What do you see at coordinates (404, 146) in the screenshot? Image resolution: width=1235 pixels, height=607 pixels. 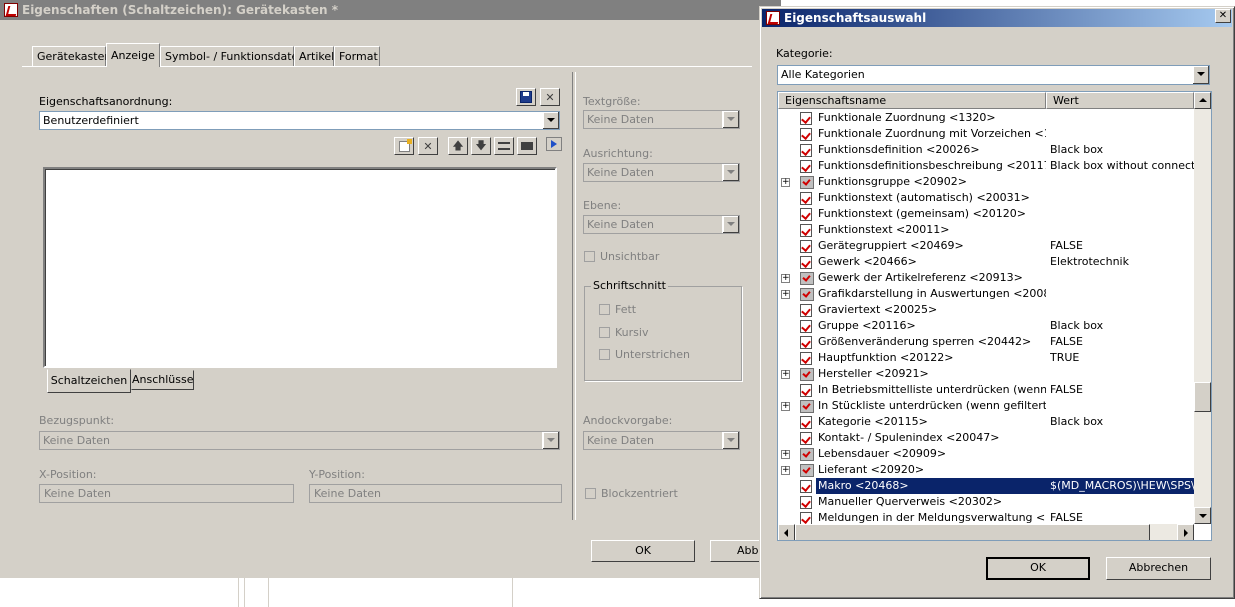 I see `new-button` at bounding box center [404, 146].